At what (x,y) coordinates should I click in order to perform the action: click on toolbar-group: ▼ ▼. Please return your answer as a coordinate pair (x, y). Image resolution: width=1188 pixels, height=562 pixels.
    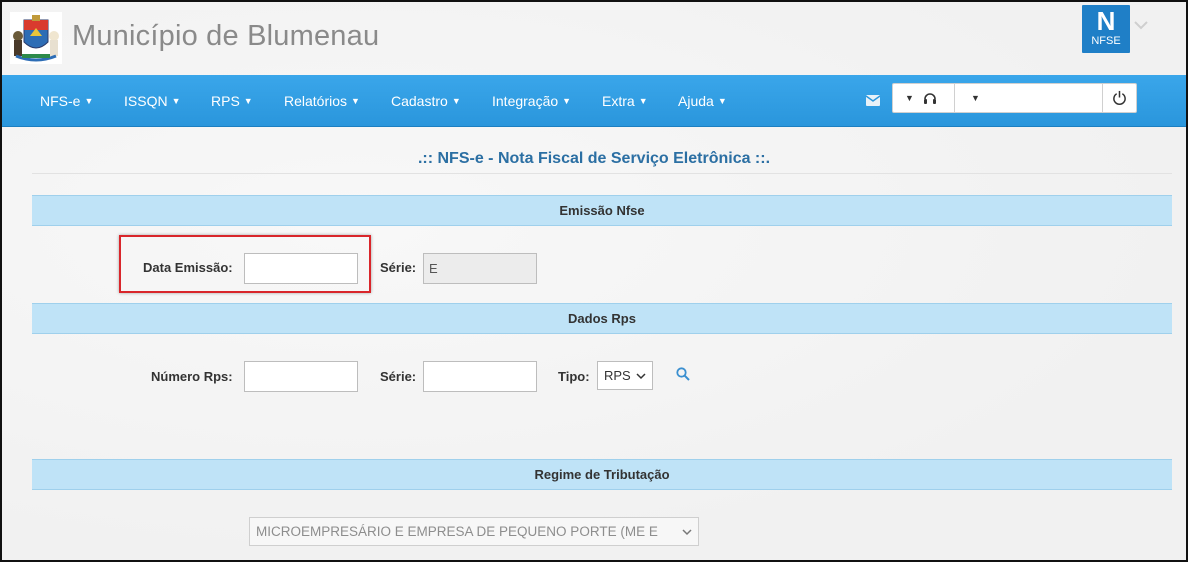
    Looking at the image, I should click on (1014, 98).